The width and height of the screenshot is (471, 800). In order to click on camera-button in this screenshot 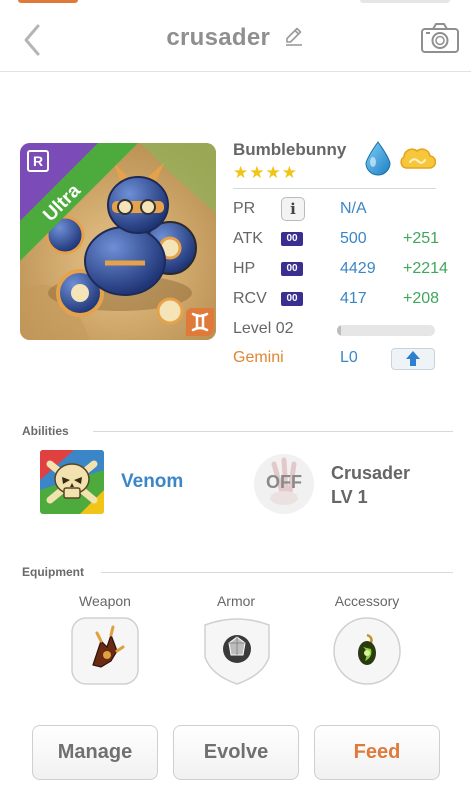, I will do `click(440, 38)`.